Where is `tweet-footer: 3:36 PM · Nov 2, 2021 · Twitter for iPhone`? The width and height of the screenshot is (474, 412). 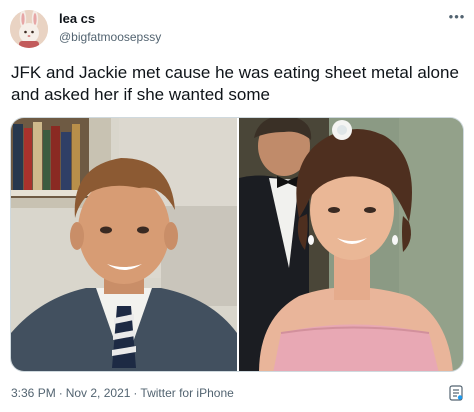
tweet-footer: 3:36 PM · Nov 2, 2021 · Twitter for iPhone is located at coordinates (122, 393).